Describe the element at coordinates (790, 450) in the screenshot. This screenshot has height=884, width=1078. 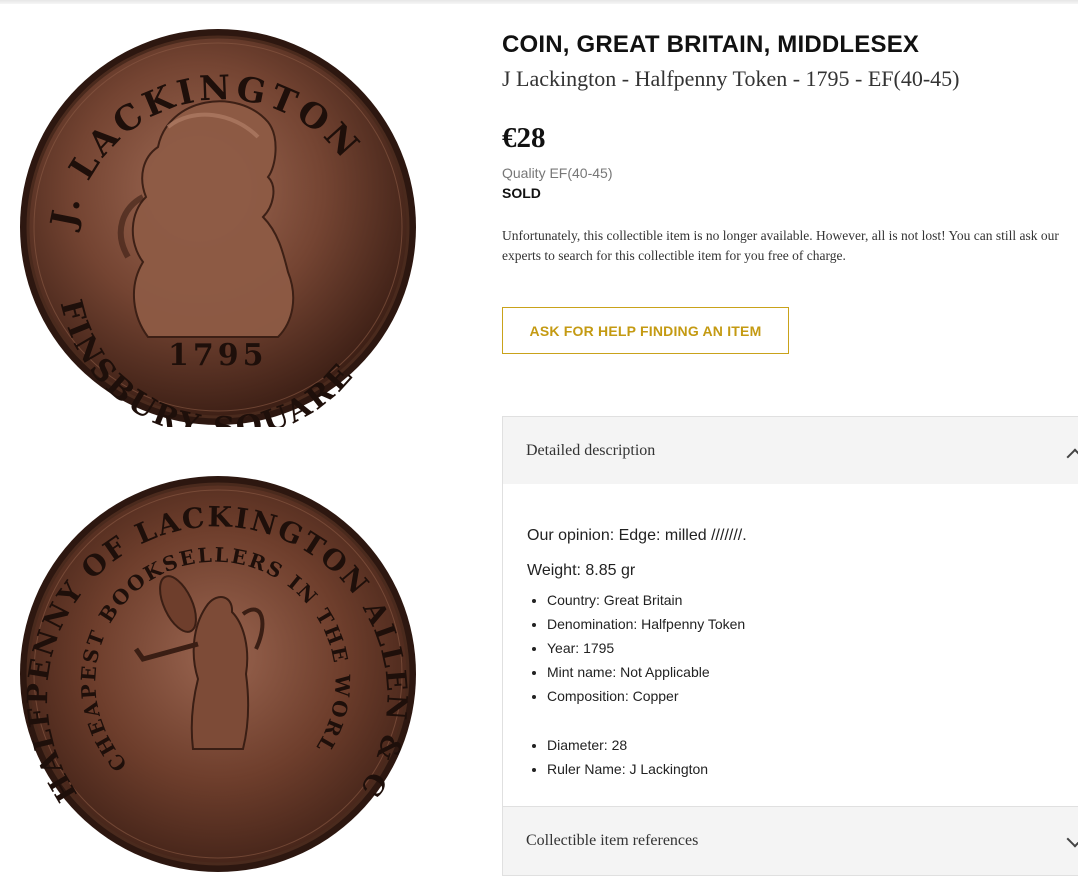
I see `detailed-description-header: Detailed description` at that location.